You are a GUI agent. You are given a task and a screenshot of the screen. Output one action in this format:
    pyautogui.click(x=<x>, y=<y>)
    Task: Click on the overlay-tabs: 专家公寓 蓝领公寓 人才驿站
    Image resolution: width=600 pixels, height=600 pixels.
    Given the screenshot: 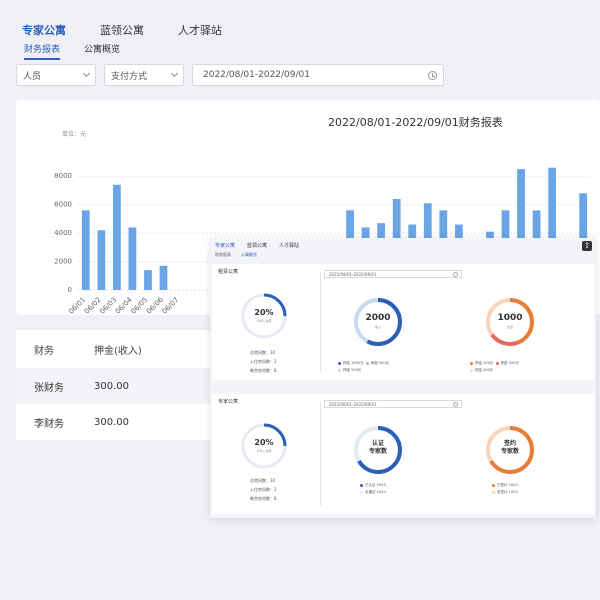 What is the action you would take?
    pyautogui.click(x=257, y=245)
    